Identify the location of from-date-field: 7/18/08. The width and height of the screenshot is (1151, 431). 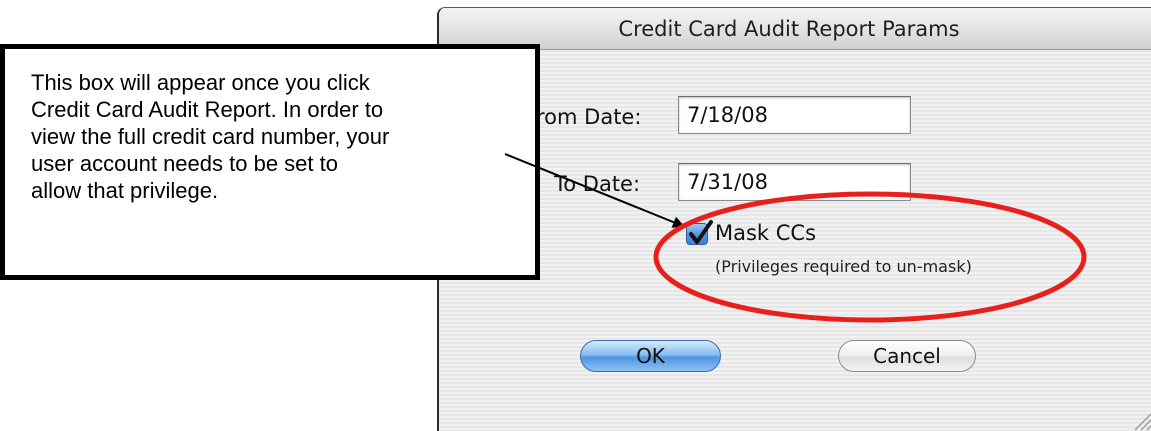
(794, 115).